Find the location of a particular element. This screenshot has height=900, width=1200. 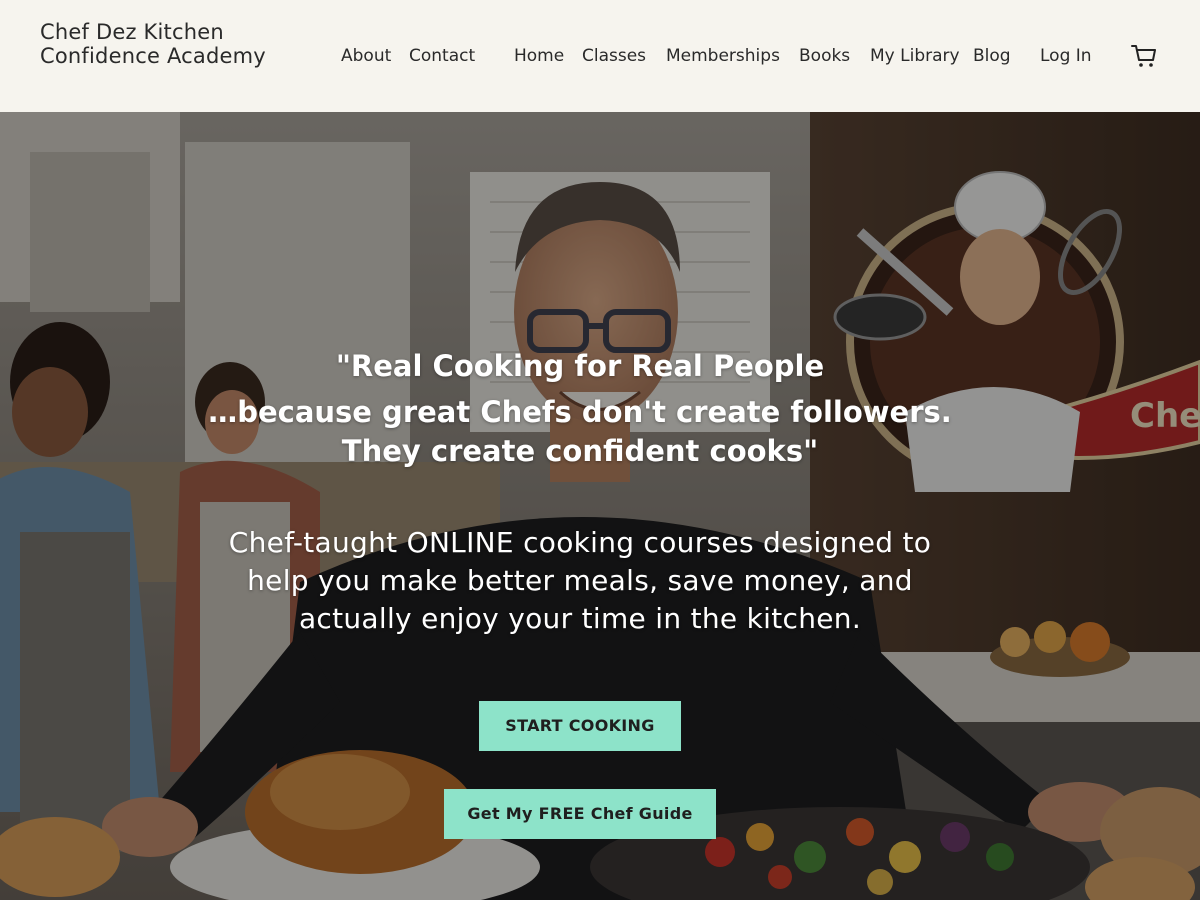

nav-link-contact: Contact is located at coordinates (442, 56).